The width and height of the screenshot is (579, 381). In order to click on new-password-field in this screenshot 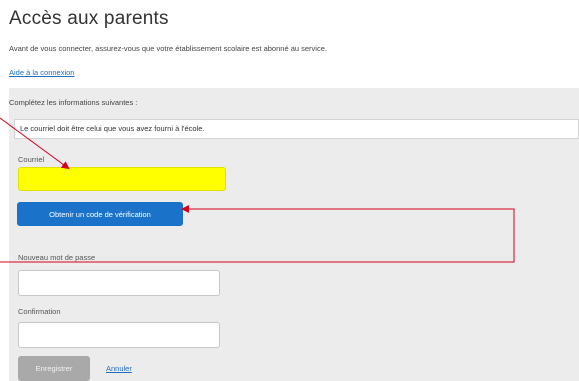, I will do `click(119, 283)`.